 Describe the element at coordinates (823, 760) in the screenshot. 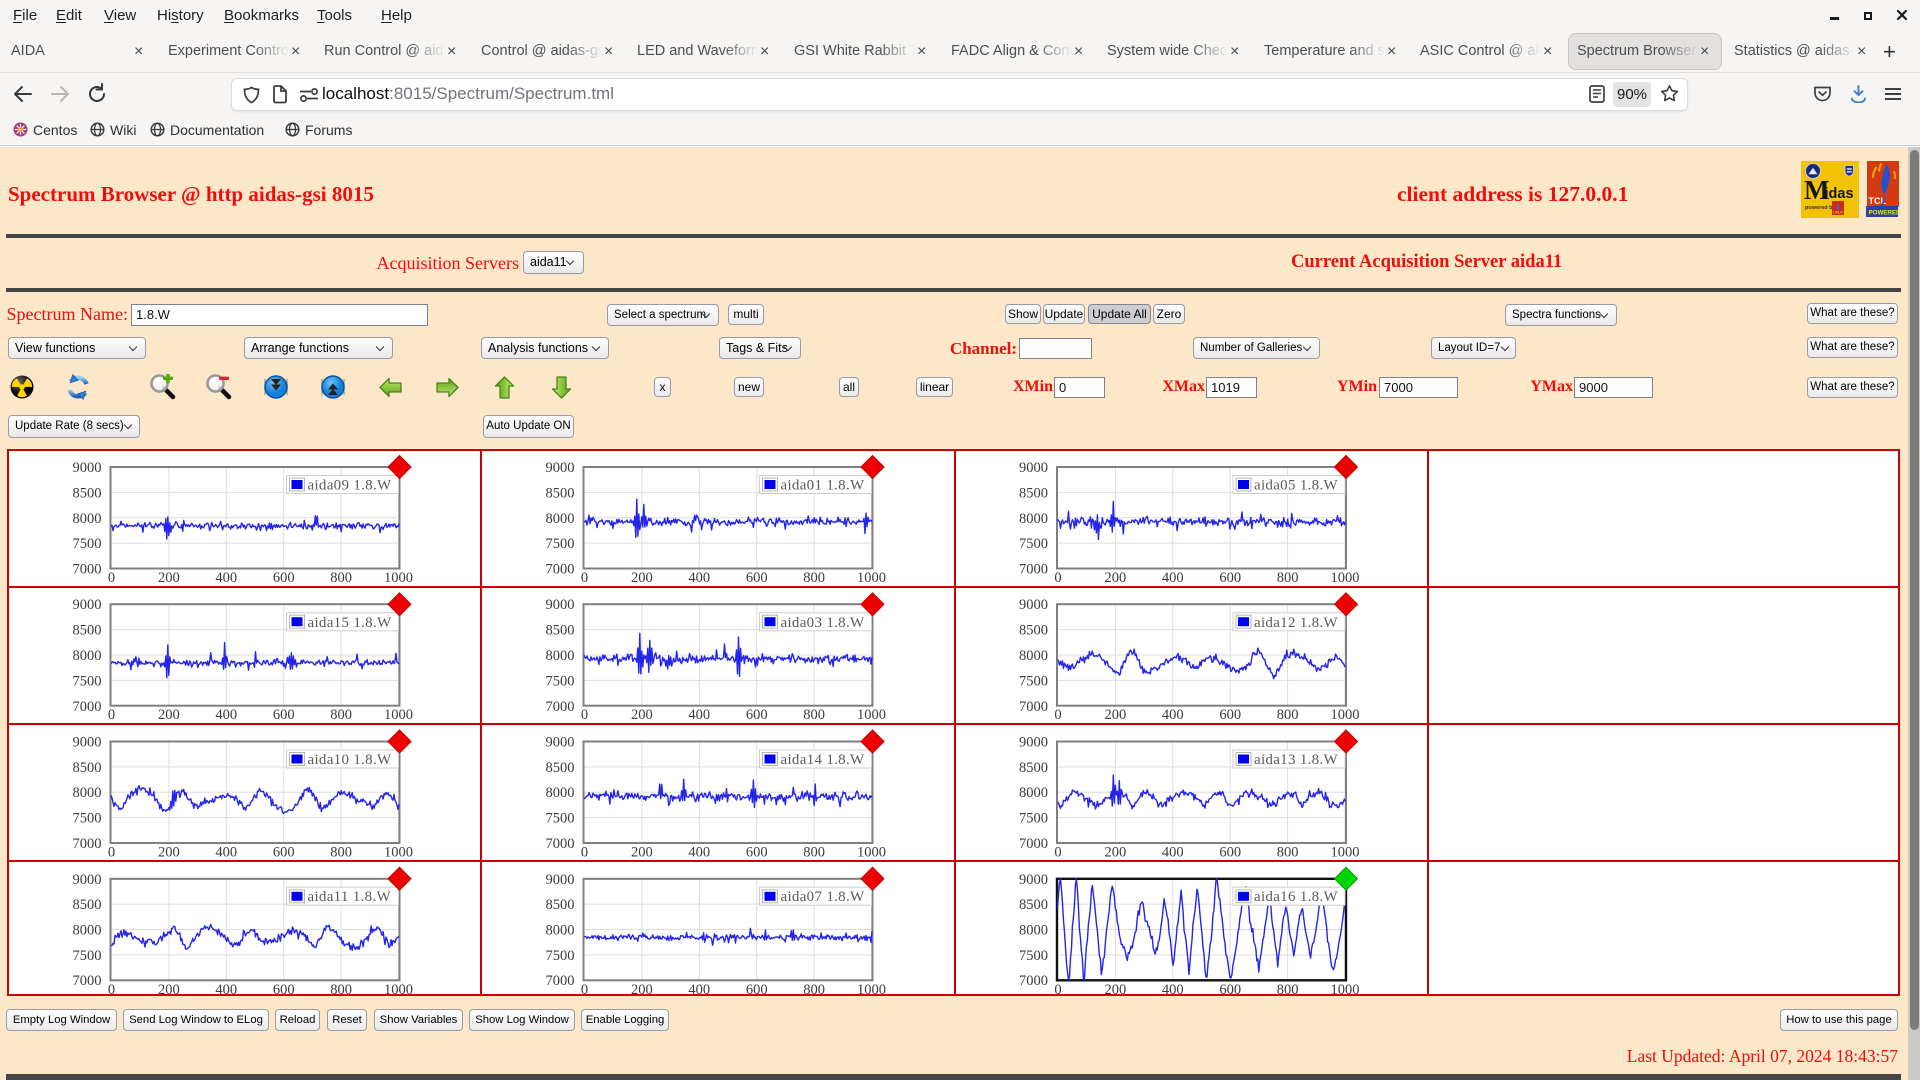

I see `svg-text: aida14 1.8.W` at that location.